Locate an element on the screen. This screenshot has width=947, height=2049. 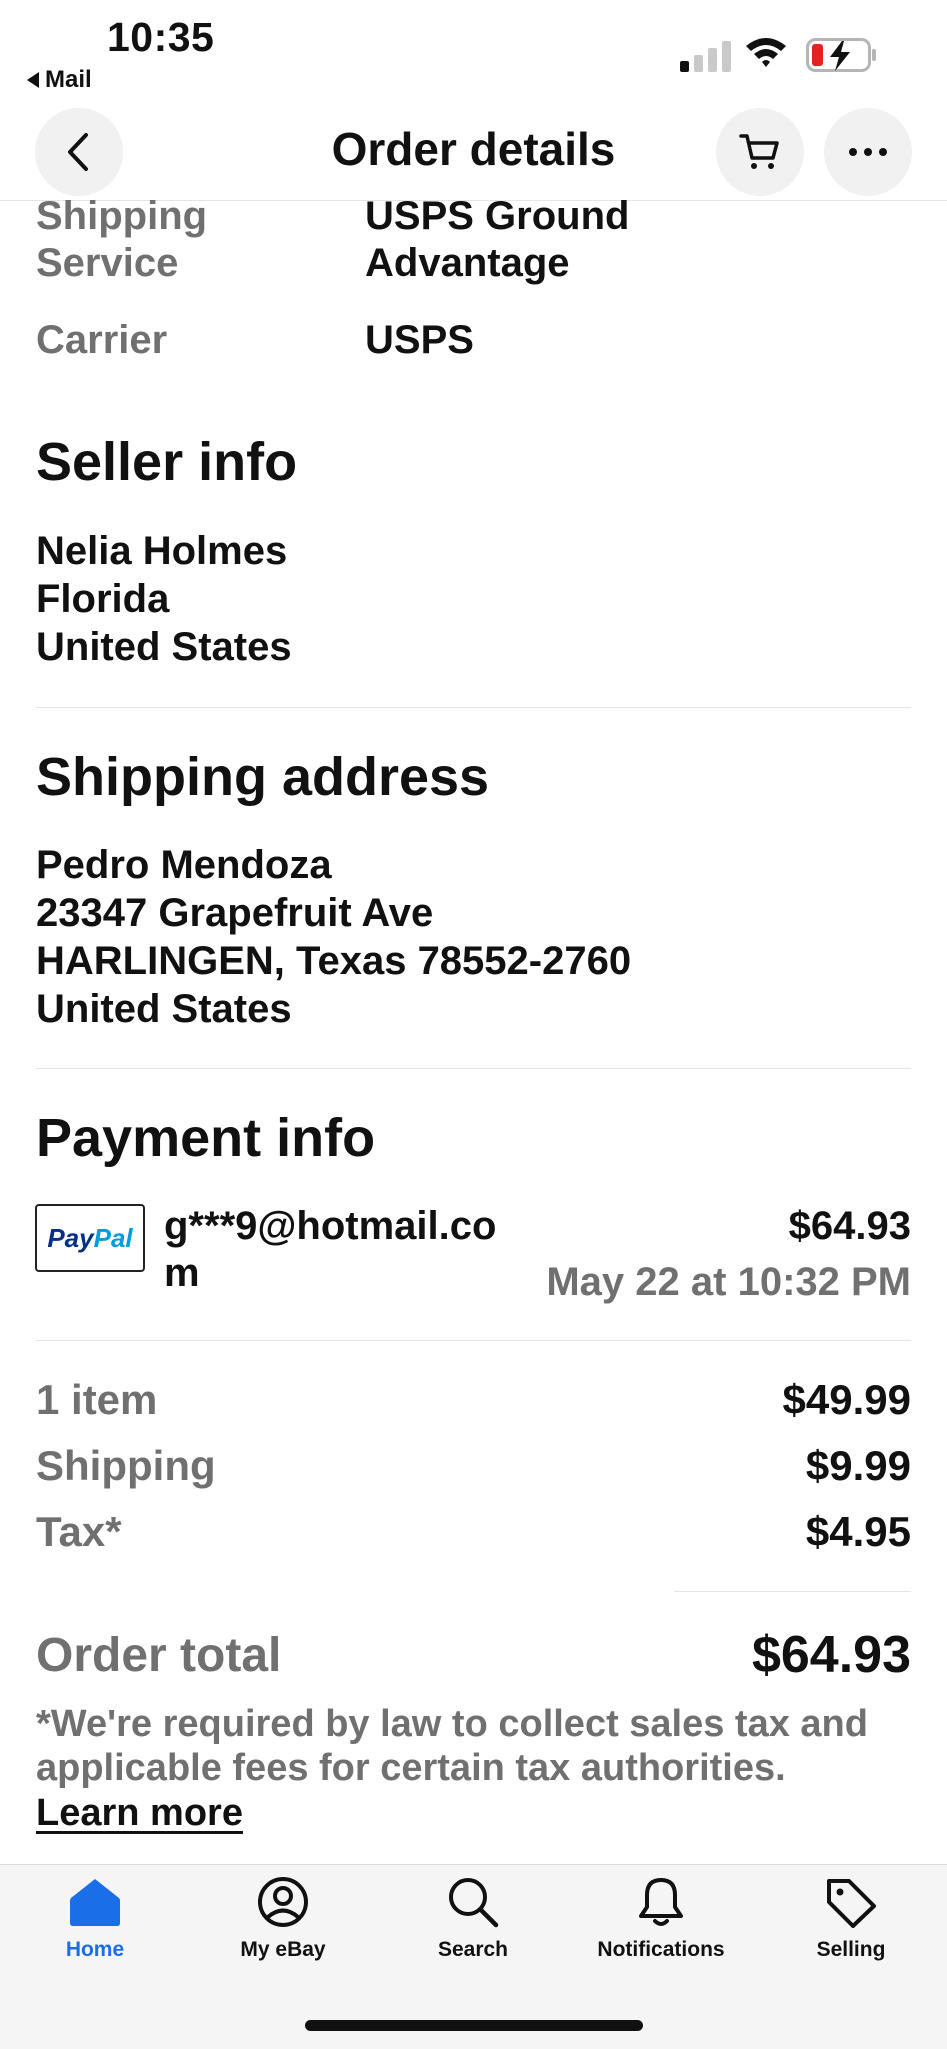
status-time: 10:35 is located at coordinates (161, 37).